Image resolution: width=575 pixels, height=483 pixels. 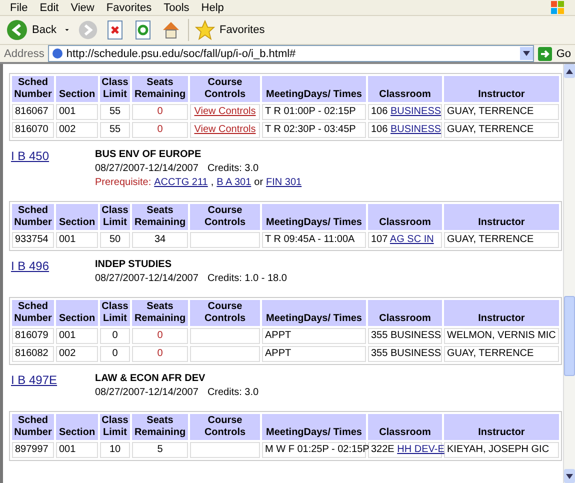 What do you see at coordinates (33, 450) in the screenshot?
I see `table-cell: 897997` at bounding box center [33, 450].